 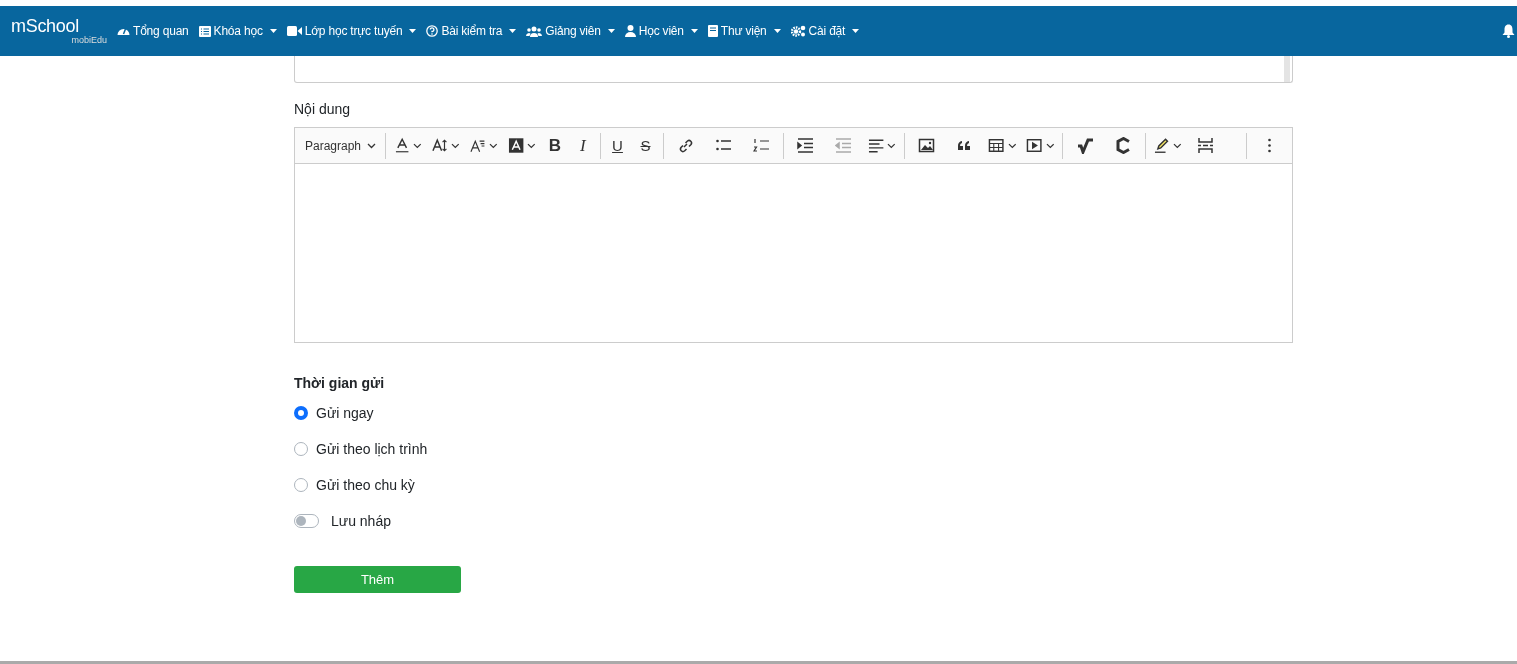 What do you see at coordinates (996, 145) in the screenshot?
I see `table-icon` at bounding box center [996, 145].